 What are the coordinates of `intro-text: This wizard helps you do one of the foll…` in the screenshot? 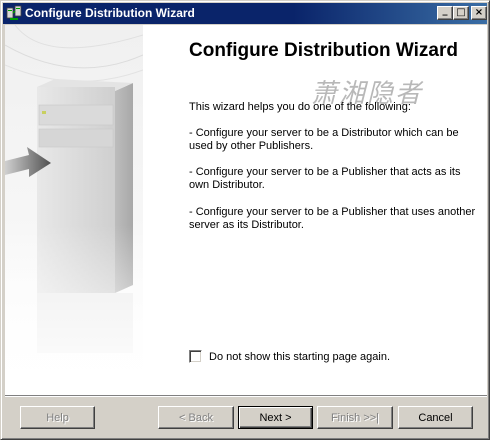 It's located at (300, 107).